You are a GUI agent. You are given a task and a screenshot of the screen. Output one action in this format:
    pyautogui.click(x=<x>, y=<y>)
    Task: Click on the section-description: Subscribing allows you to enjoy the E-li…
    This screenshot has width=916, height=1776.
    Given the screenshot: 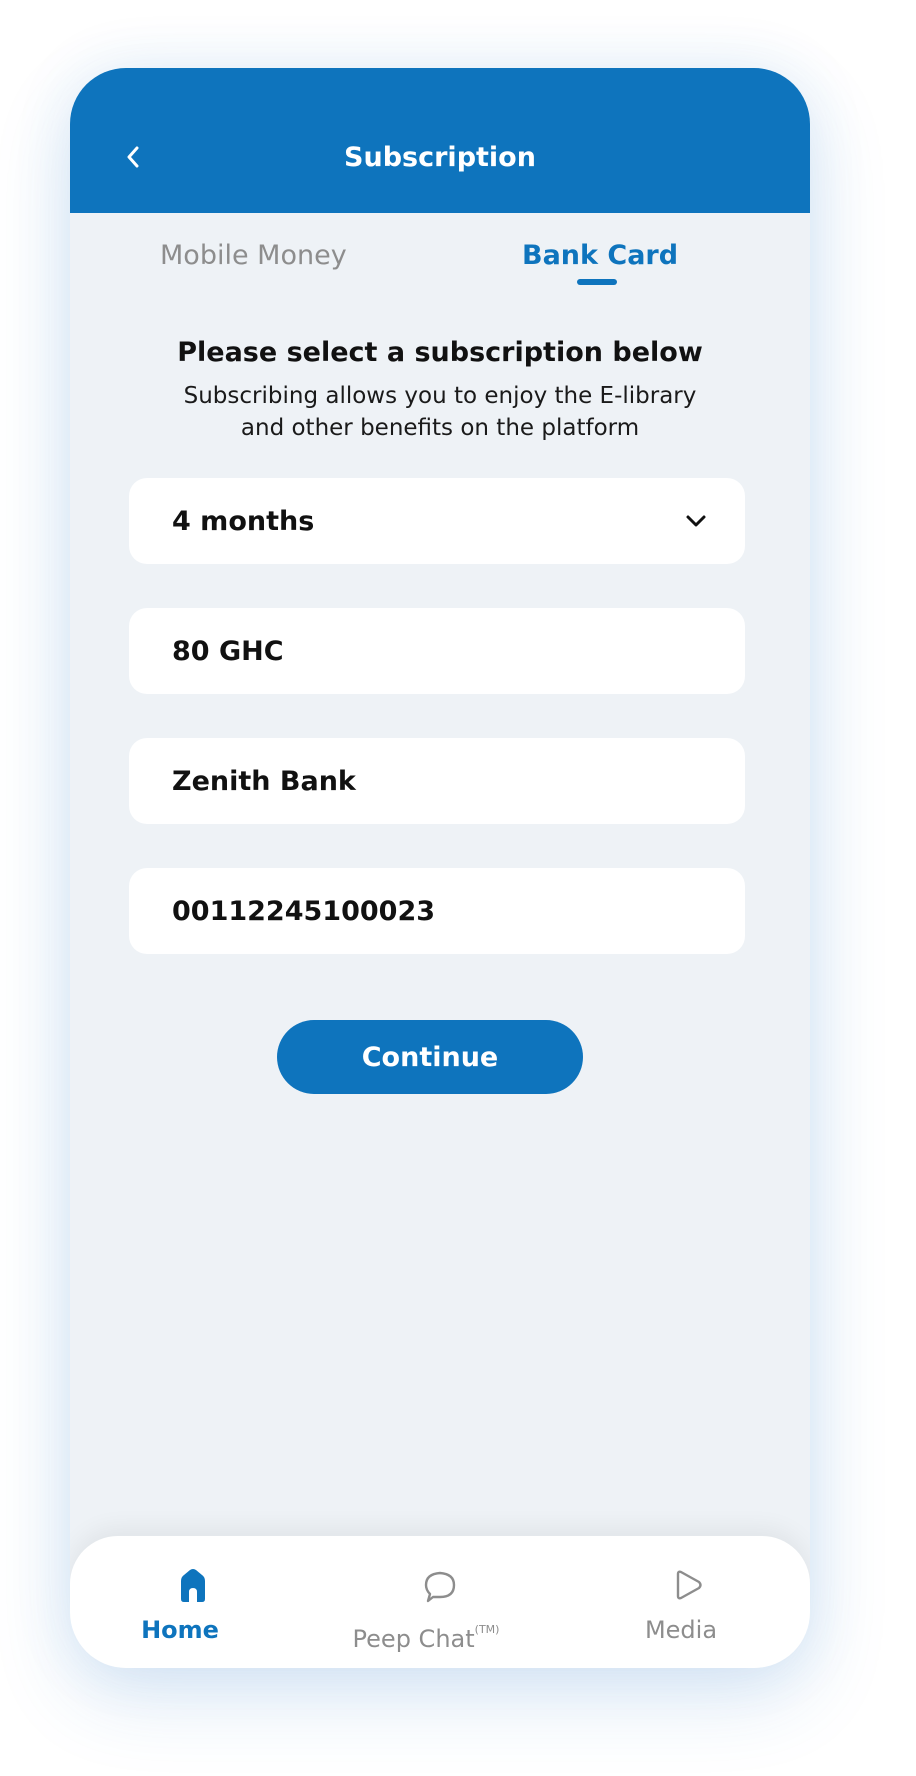 What is the action you would take?
    pyautogui.click(x=440, y=412)
    